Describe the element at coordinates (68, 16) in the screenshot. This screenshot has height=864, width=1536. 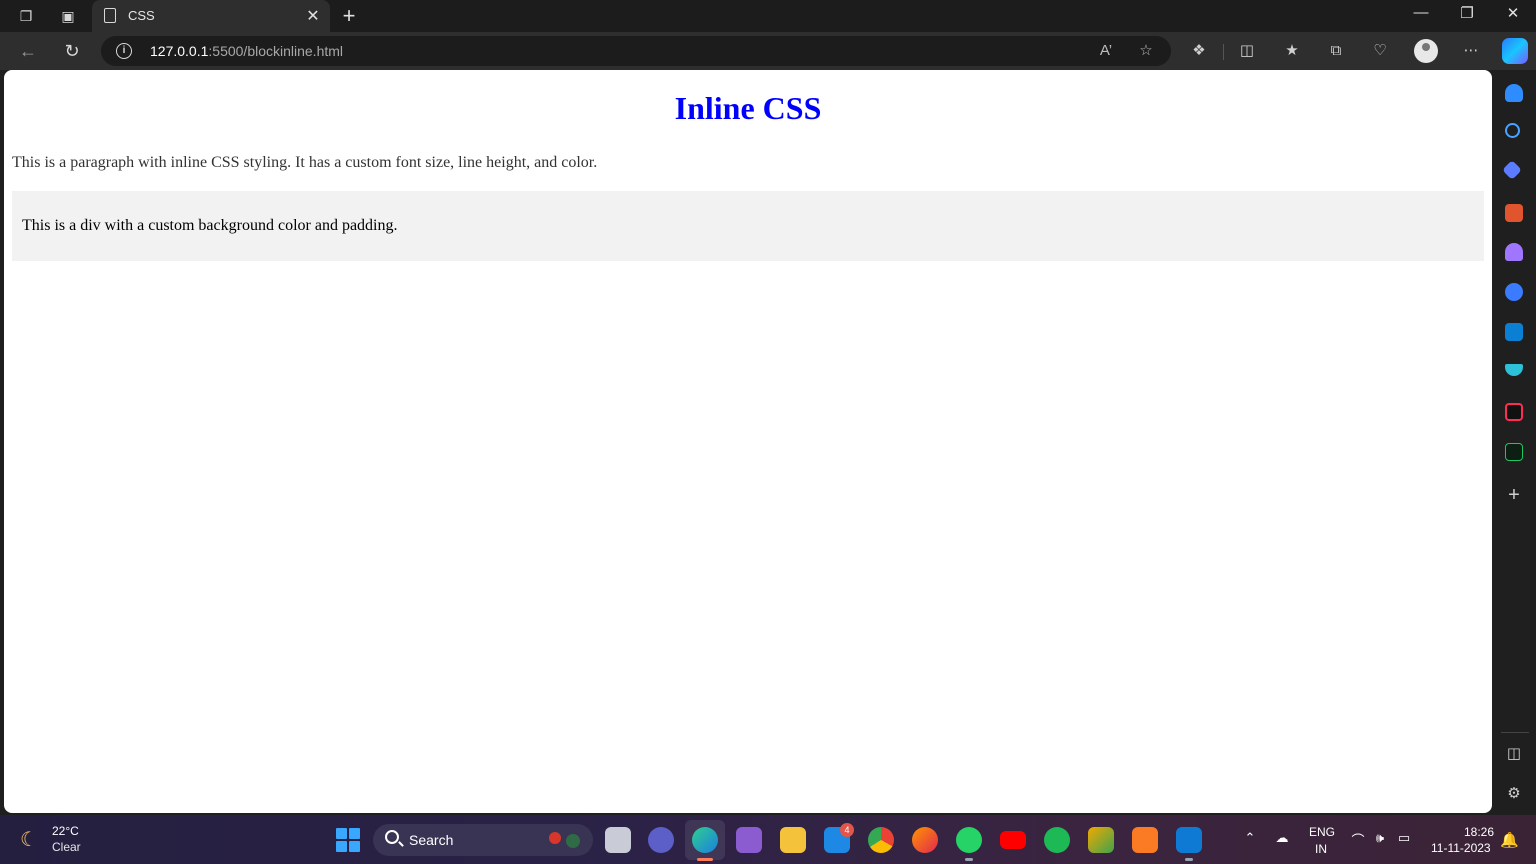
I see `tab-actions-icon: ▣` at that location.